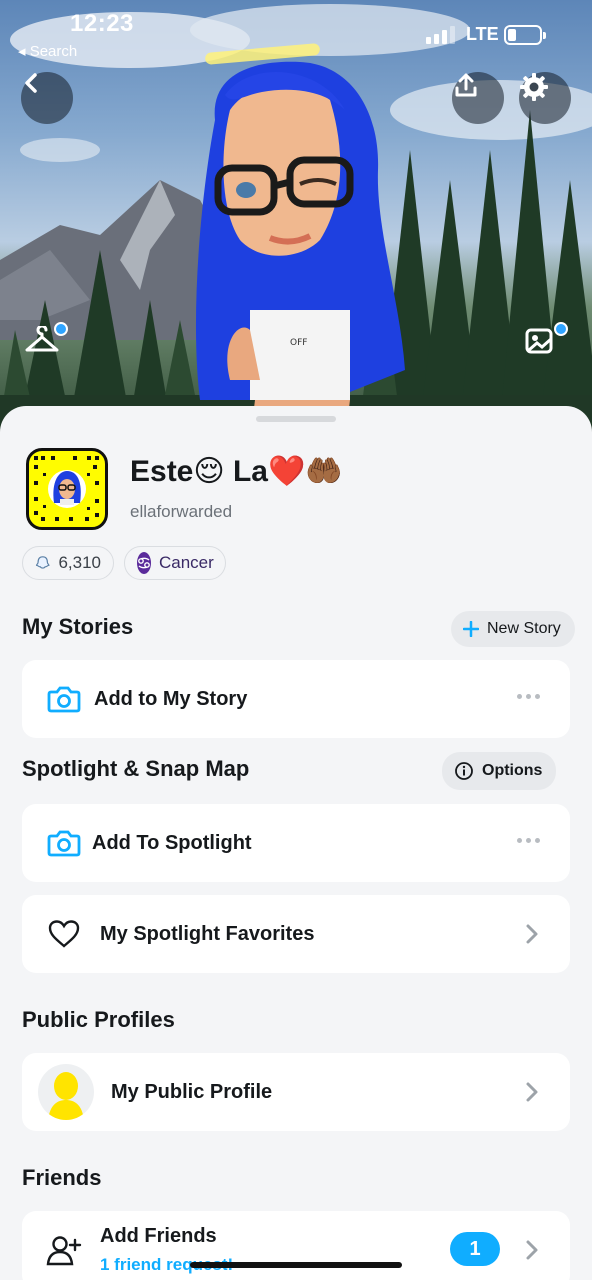 This screenshot has height=1280, width=592. I want to click on snapcode-pattern, so click(66, 488).